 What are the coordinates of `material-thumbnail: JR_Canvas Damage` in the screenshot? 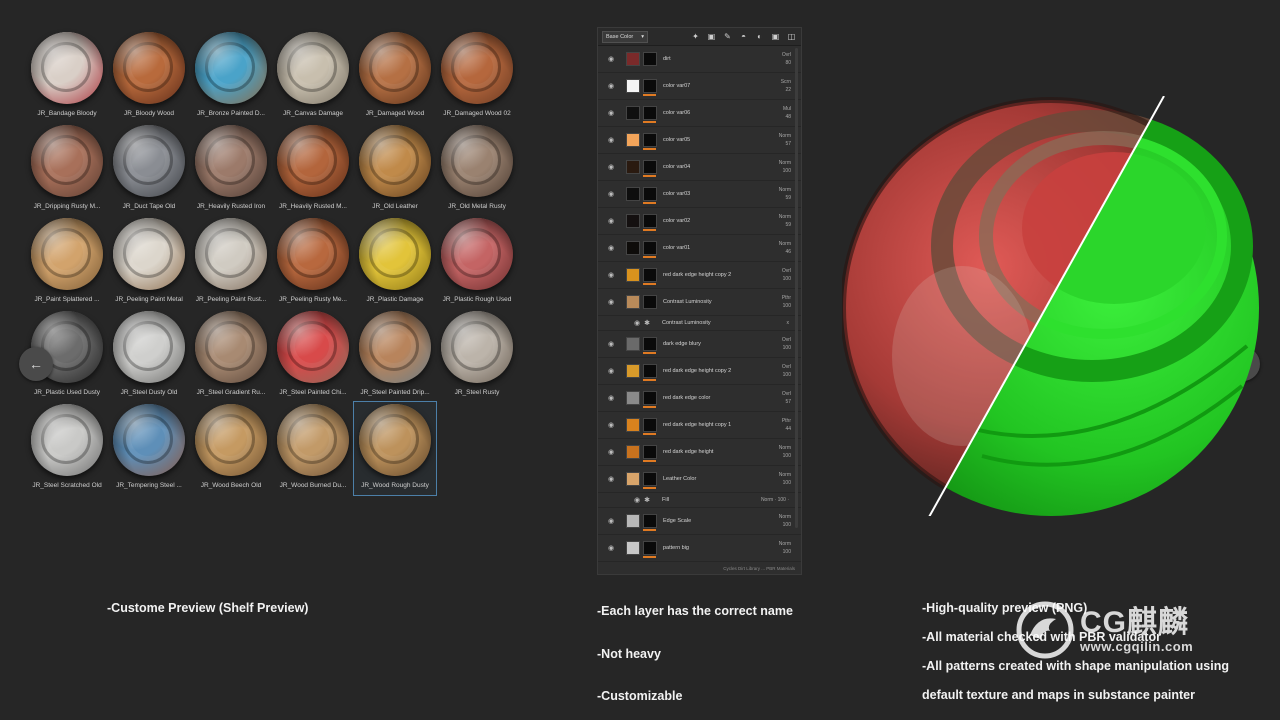 It's located at (313, 76).